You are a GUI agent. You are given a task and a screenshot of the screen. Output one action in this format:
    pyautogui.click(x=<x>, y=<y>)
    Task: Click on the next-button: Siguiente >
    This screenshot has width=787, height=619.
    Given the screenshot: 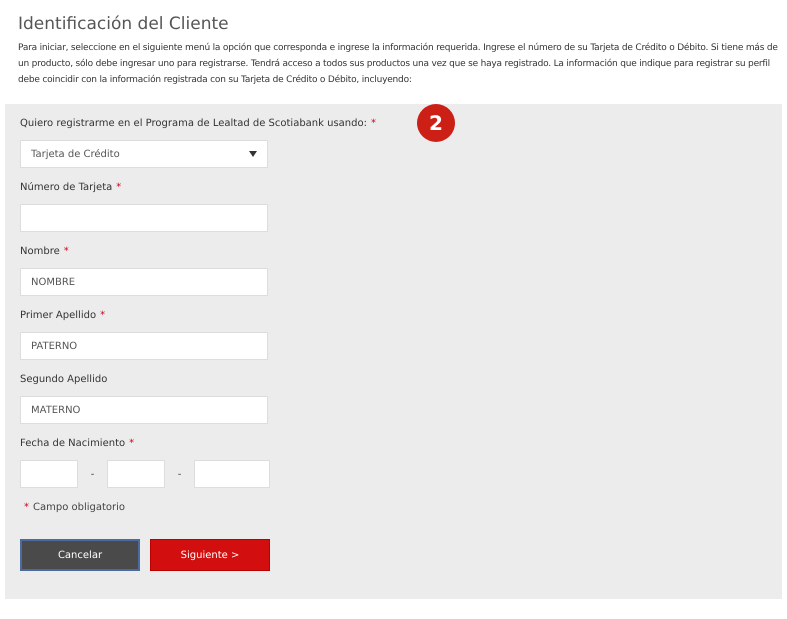 What is the action you would take?
    pyautogui.click(x=210, y=555)
    